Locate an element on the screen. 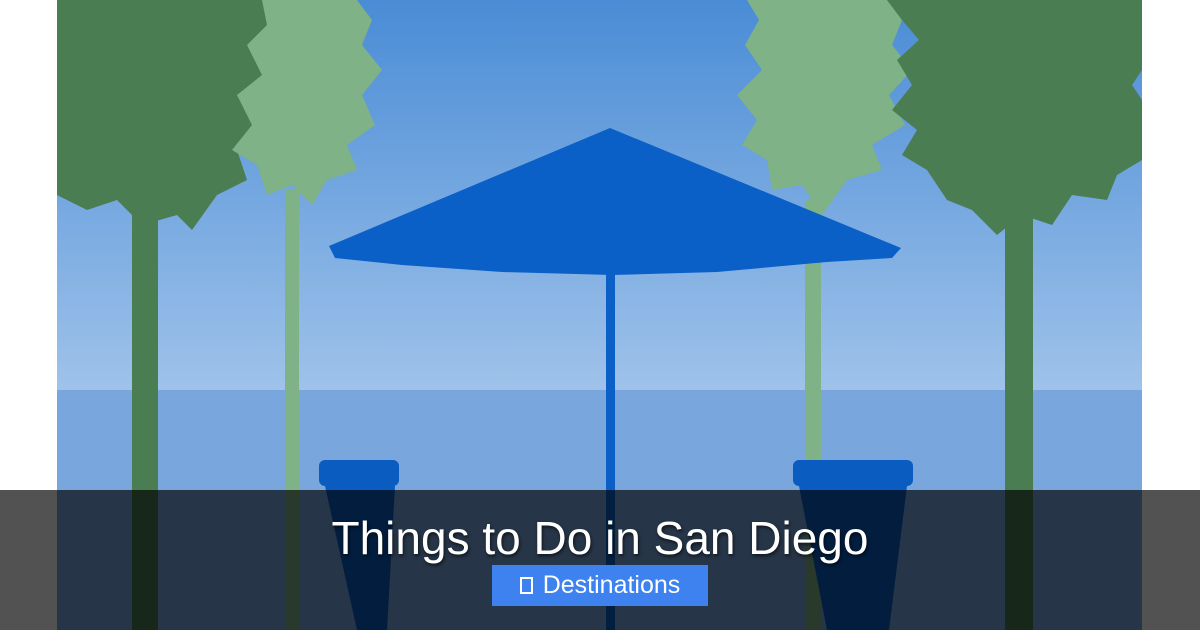 This screenshot has width=1200, height=630. category-badge: Destinations is located at coordinates (600, 585).